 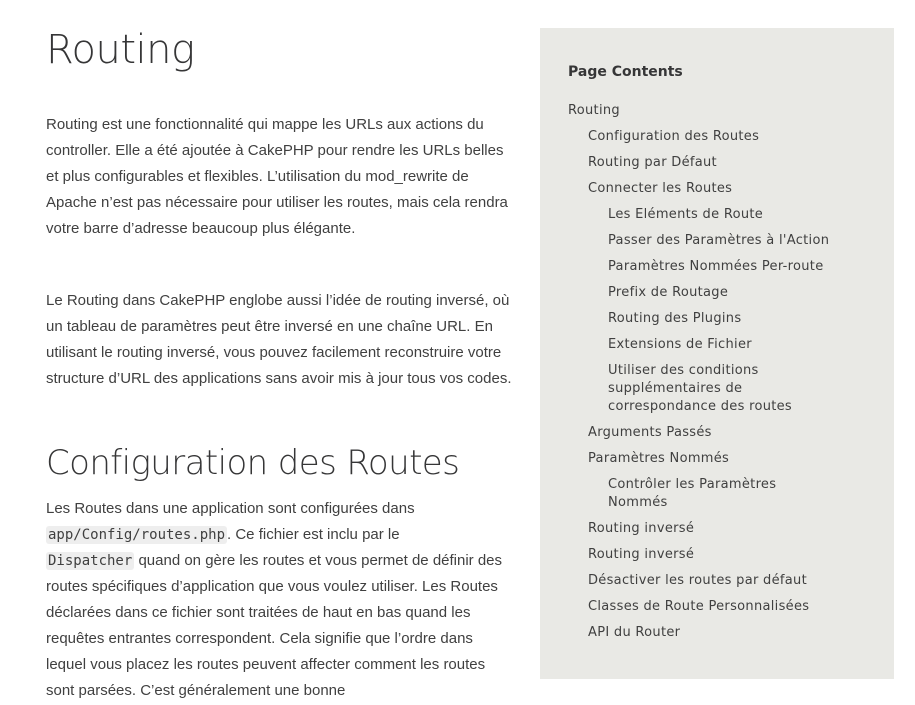 What do you see at coordinates (703, 241) in the screenshot?
I see `toc-item: Passer des Paramètres à l'Action` at bounding box center [703, 241].